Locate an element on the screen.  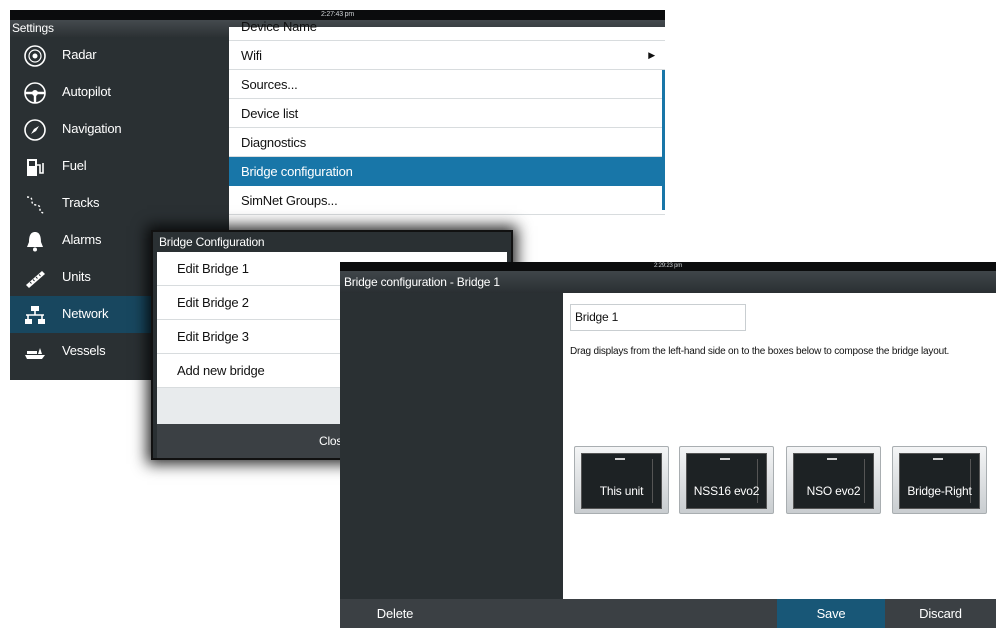
sidebar-item-label: Vessels is located at coordinates (84, 350).